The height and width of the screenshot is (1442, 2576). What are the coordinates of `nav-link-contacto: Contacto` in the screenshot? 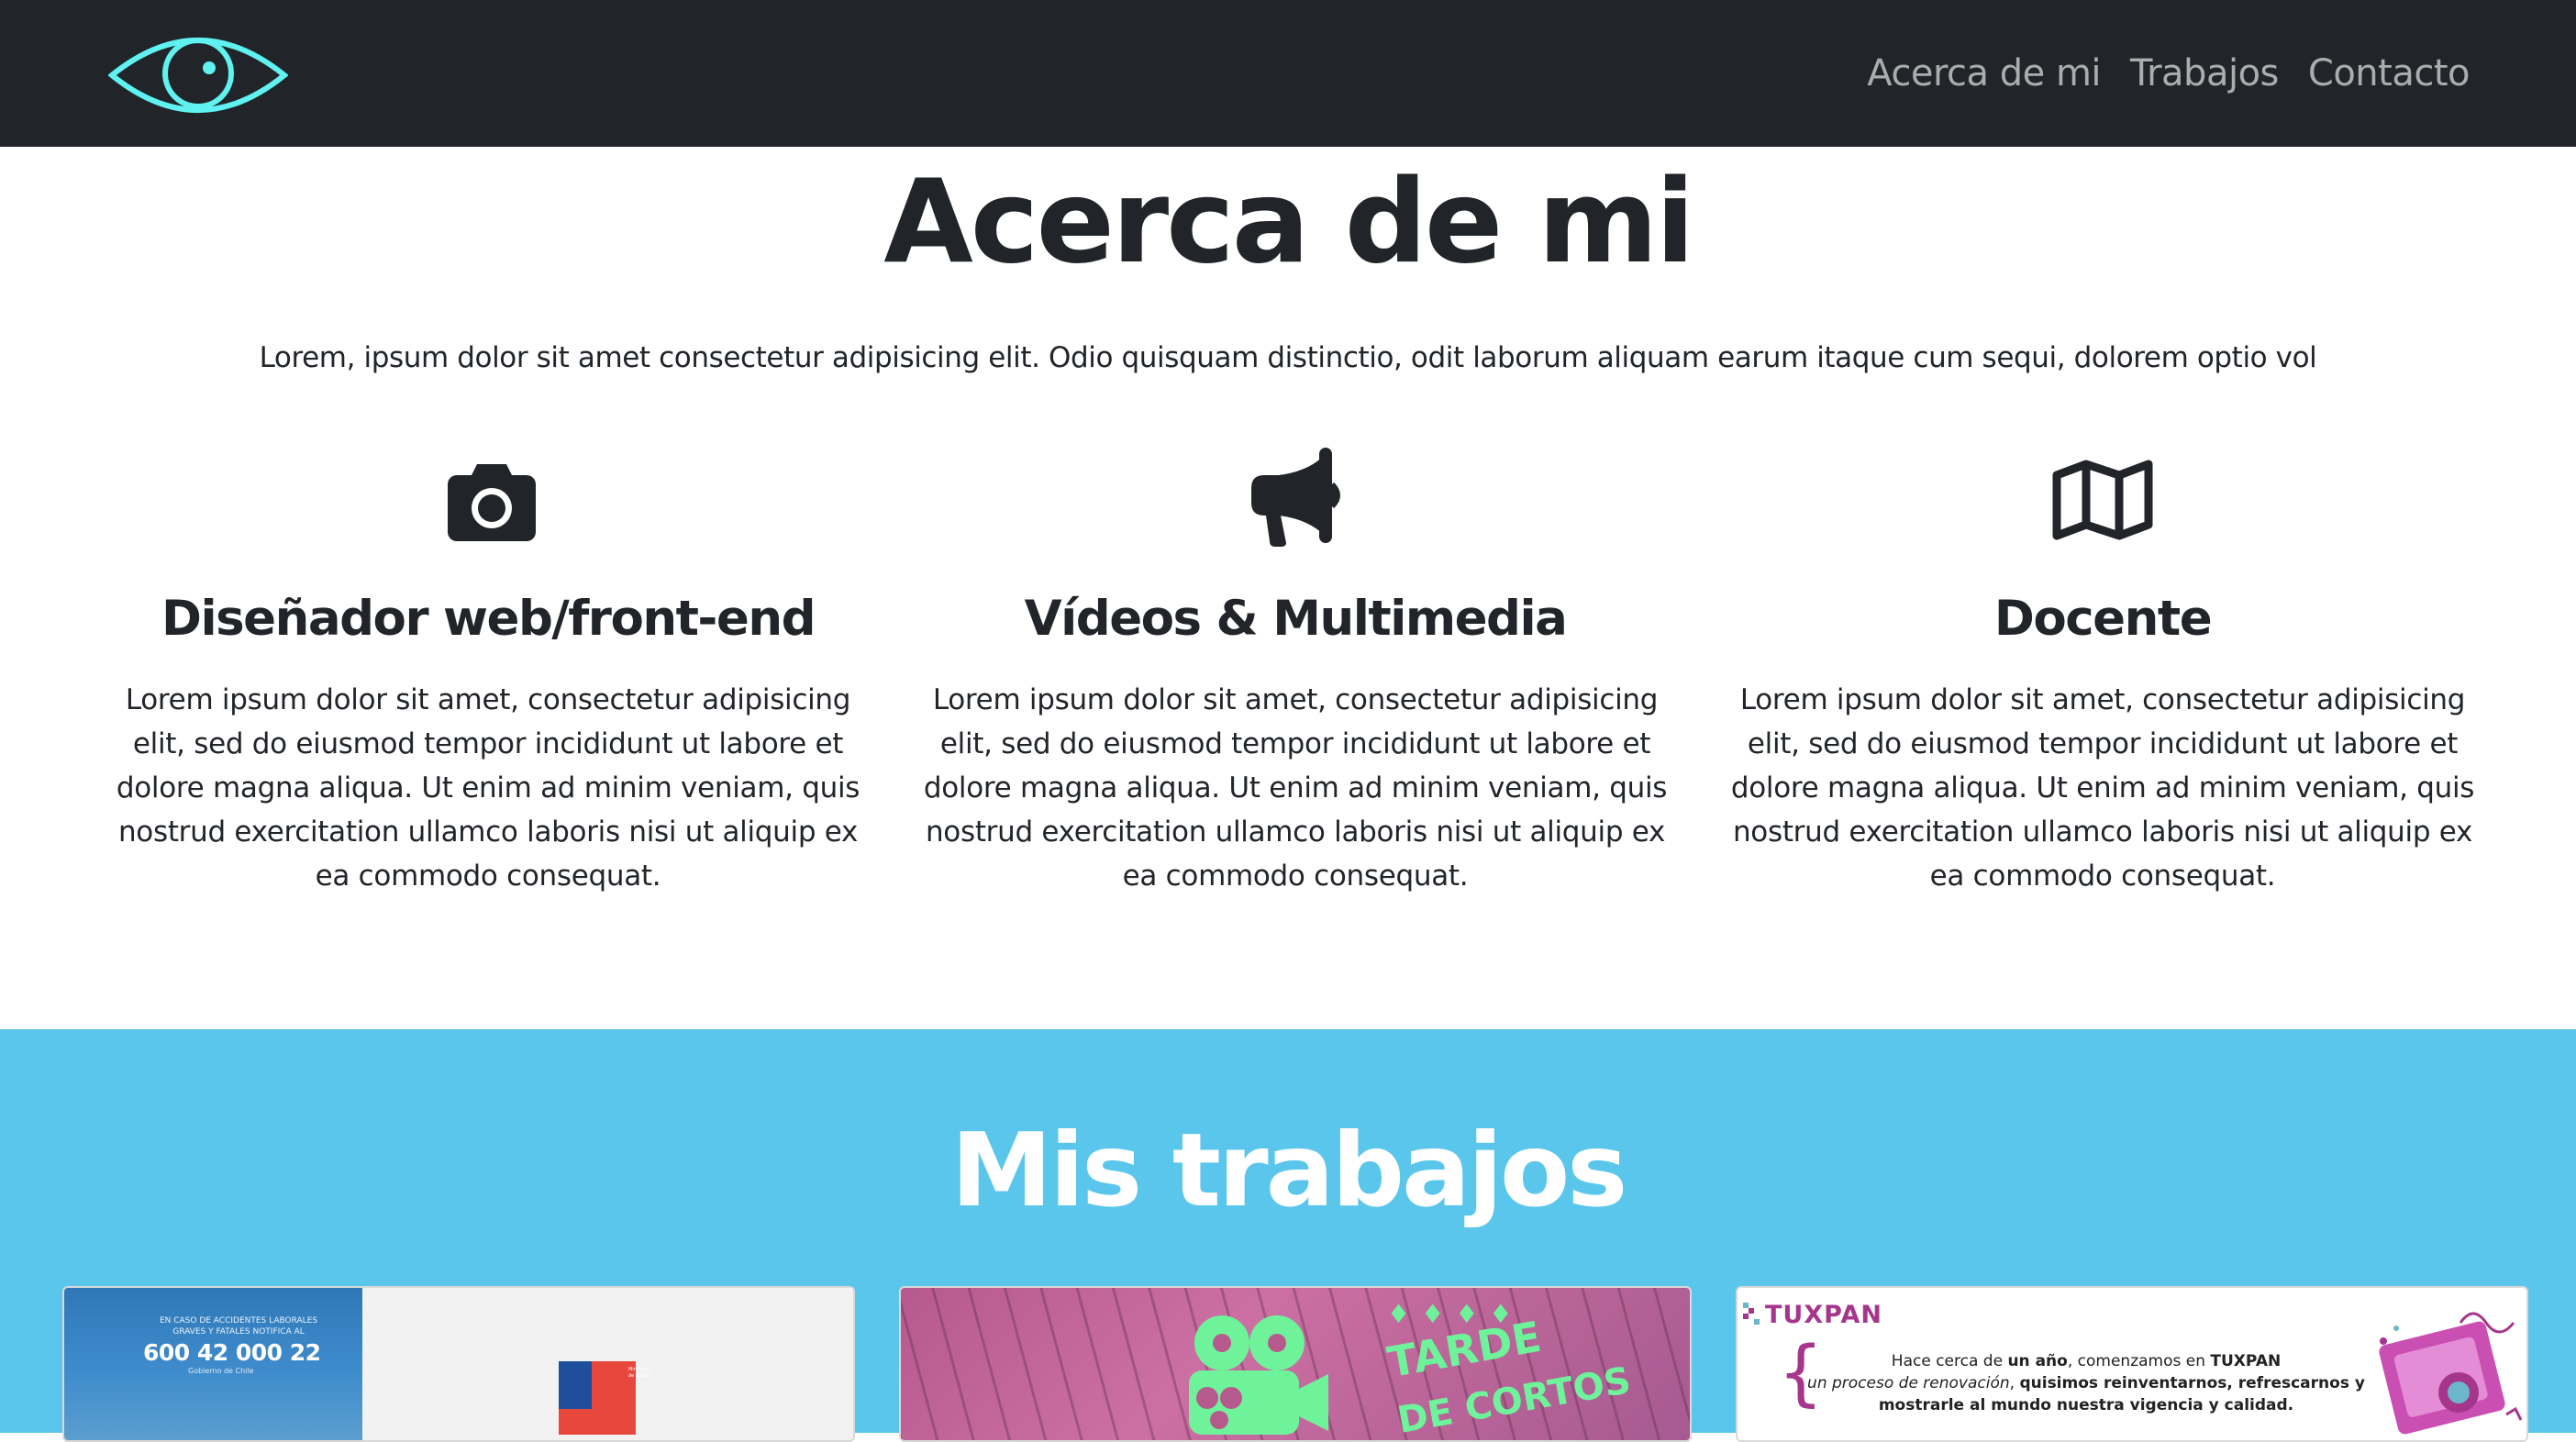 It's located at (2389, 73).